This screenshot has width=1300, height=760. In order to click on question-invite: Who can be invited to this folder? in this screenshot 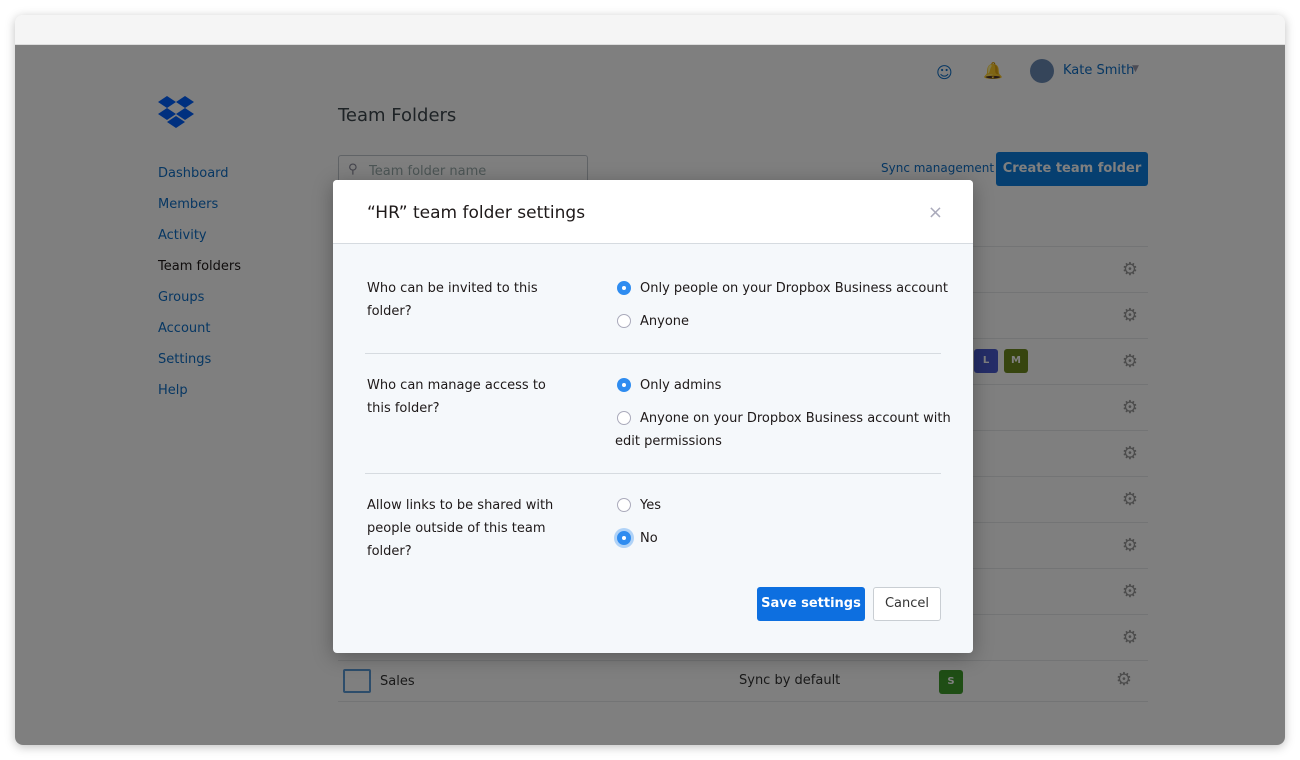, I will do `click(452, 300)`.